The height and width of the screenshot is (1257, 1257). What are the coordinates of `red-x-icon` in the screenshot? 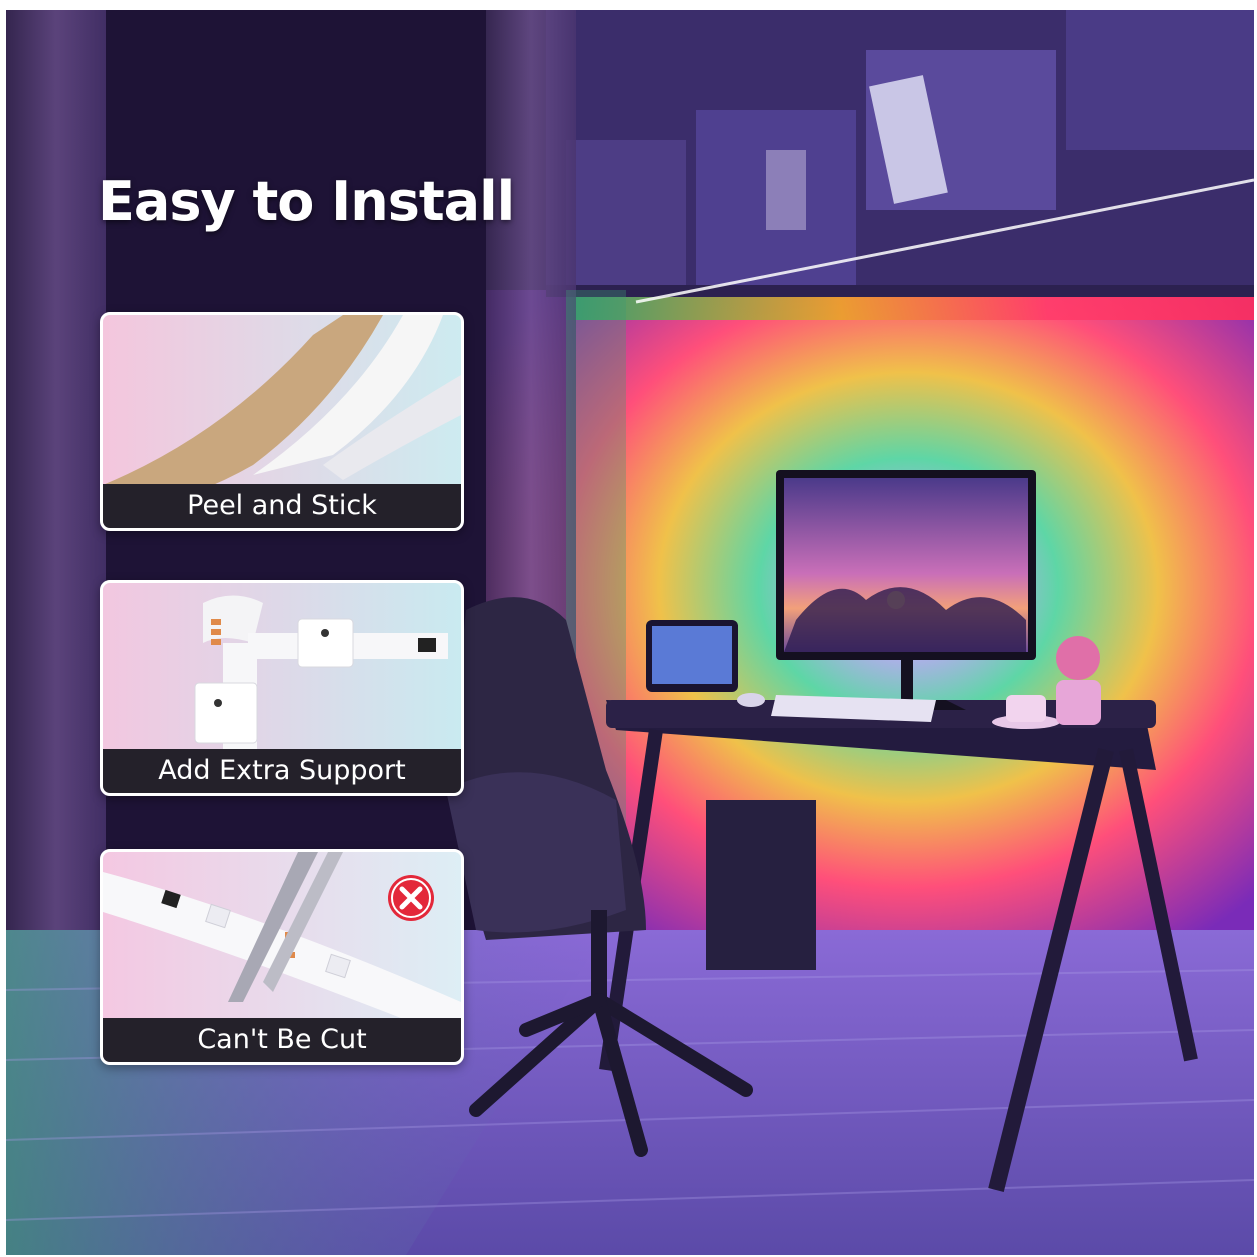 It's located at (411, 898).